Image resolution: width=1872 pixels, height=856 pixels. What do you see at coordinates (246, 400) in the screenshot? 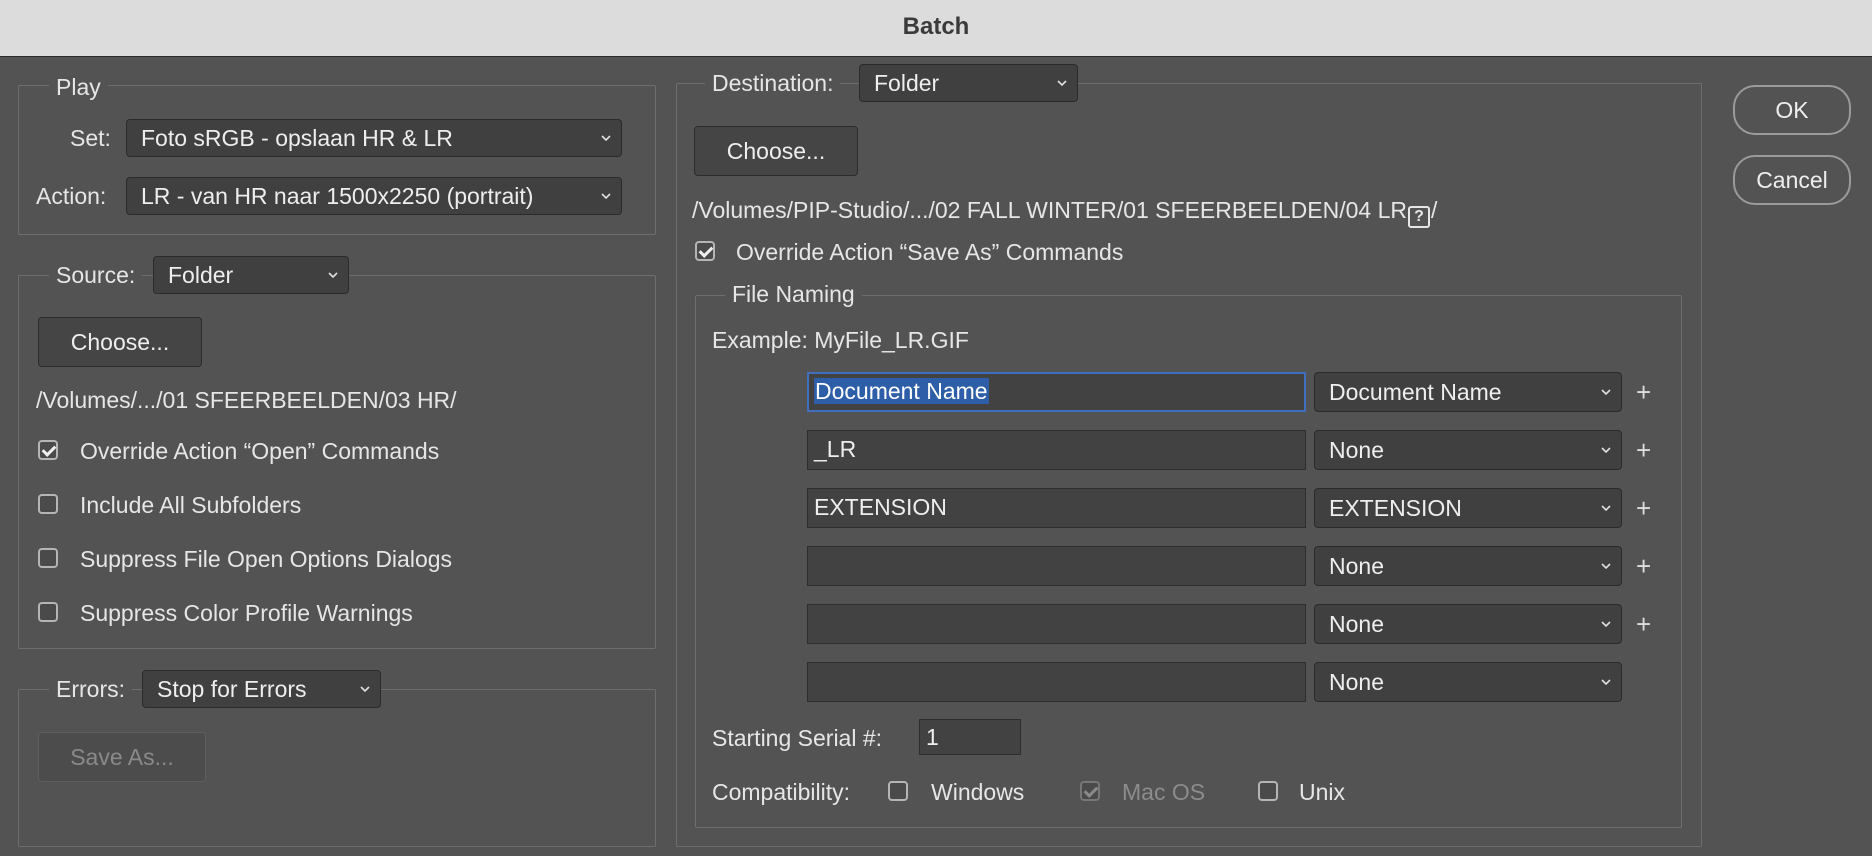
I see `source-path: /Volumes/.../01 SFEERBEELDEN/03 HR/` at bounding box center [246, 400].